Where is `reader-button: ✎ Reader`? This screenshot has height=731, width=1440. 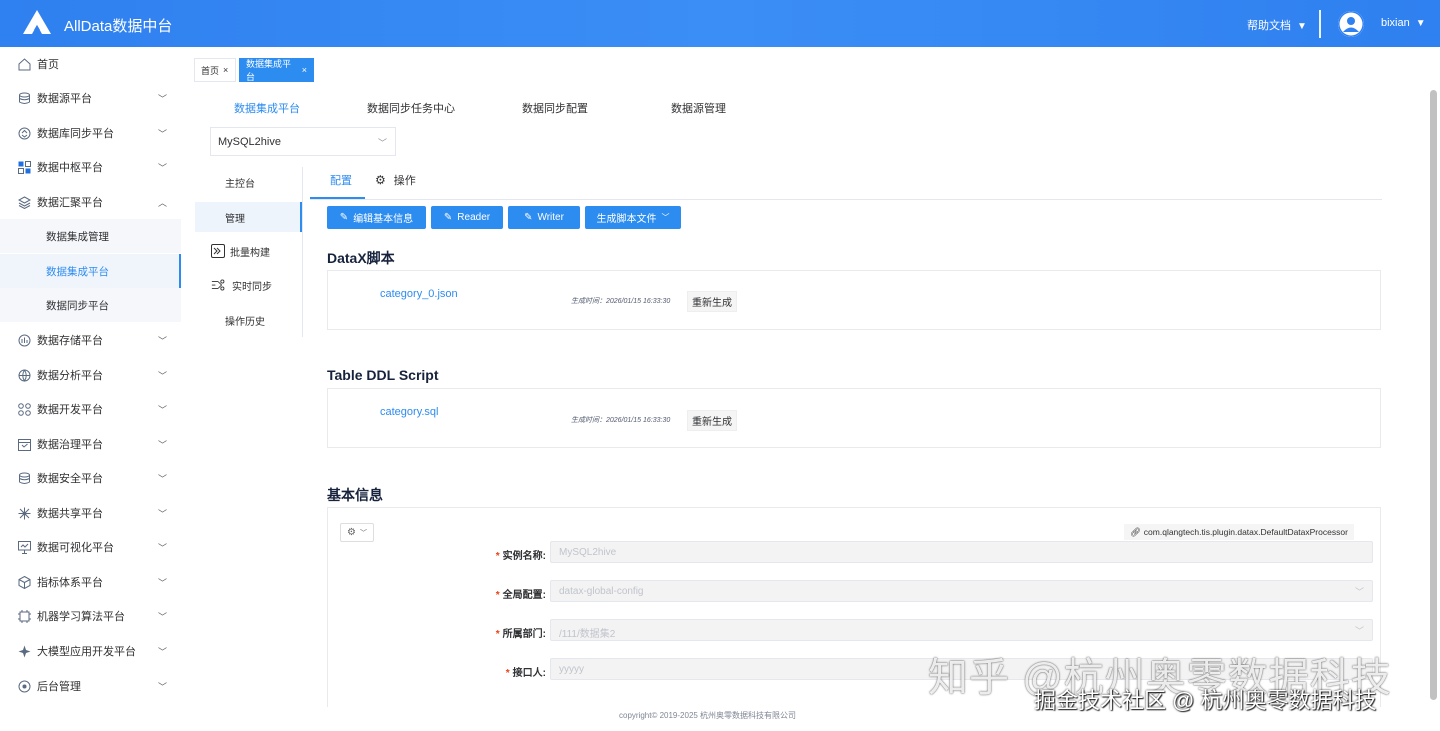
reader-button: ✎ Reader is located at coordinates (467, 217).